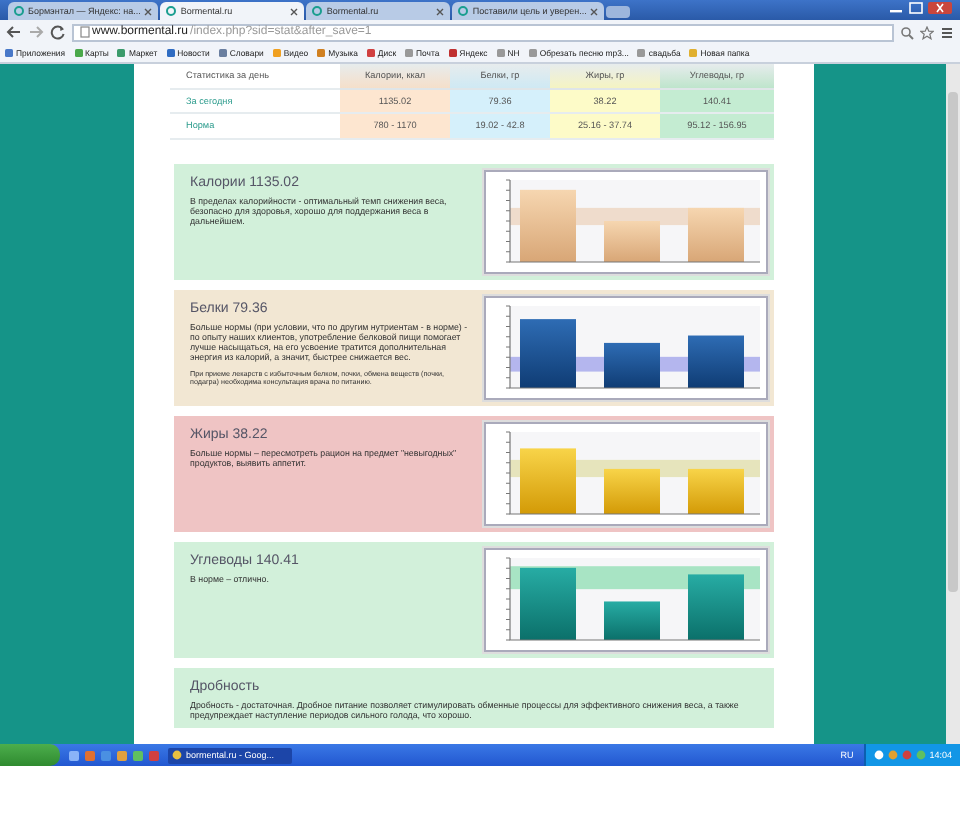 Image resolution: width=960 pixels, height=820 pixels. What do you see at coordinates (953, 404) in the screenshot?
I see `scrollbar` at bounding box center [953, 404].